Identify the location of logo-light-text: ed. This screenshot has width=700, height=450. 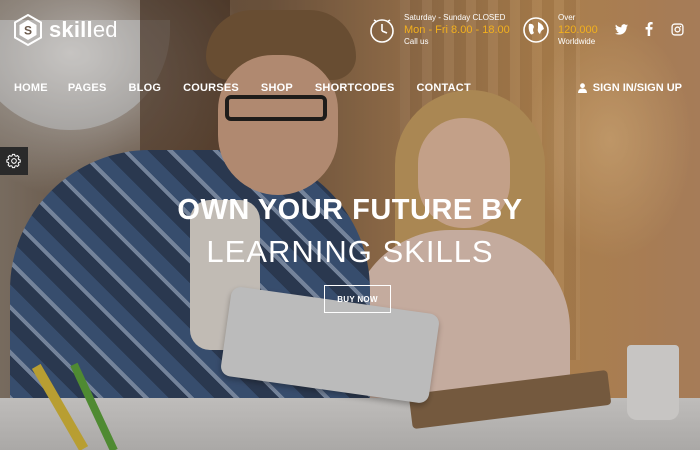
(105, 29).